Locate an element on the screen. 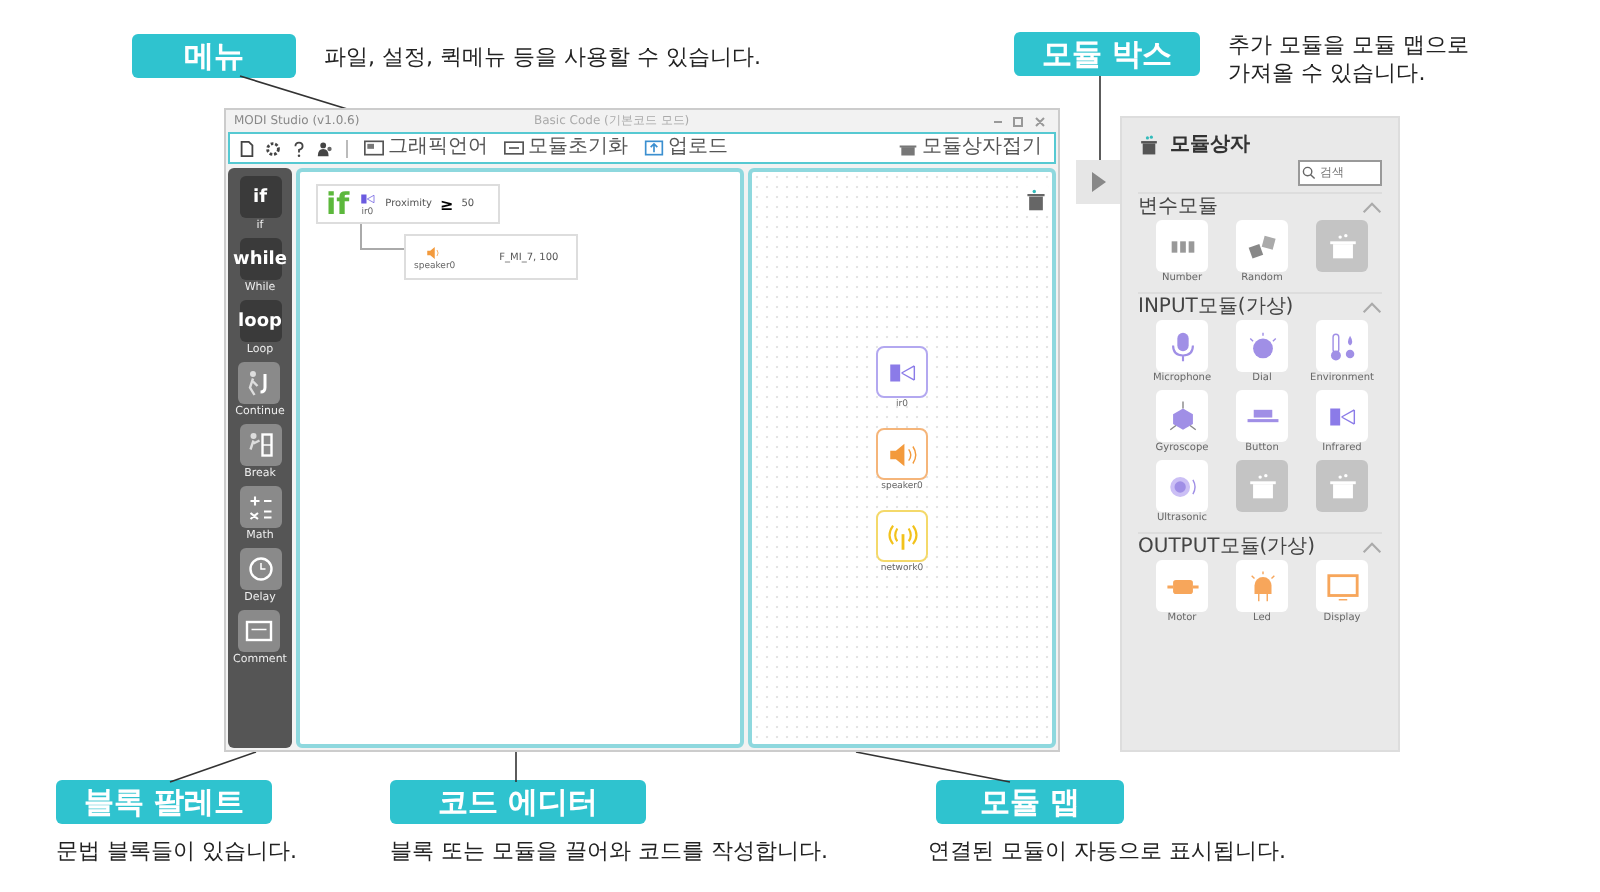 This screenshot has width=1600, height=892. antenna-icon is located at coordinates (902, 536).